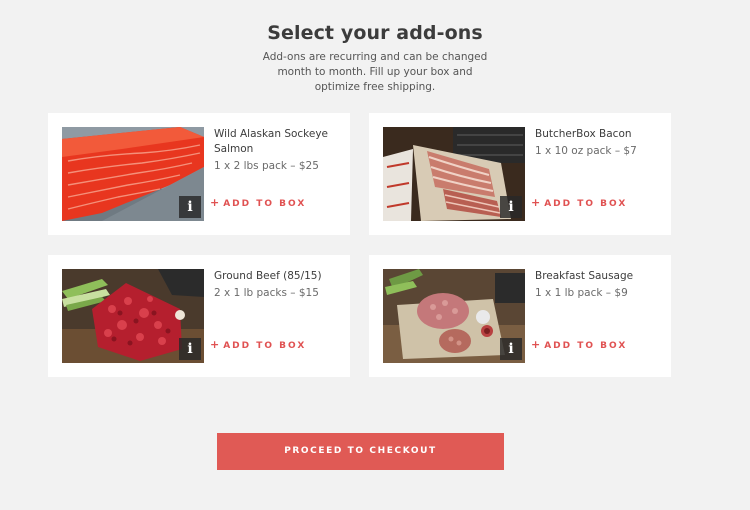  Describe the element at coordinates (271, 141) in the screenshot. I see `product-name: Wild Alaskan Sockeye Salmon` at that location.